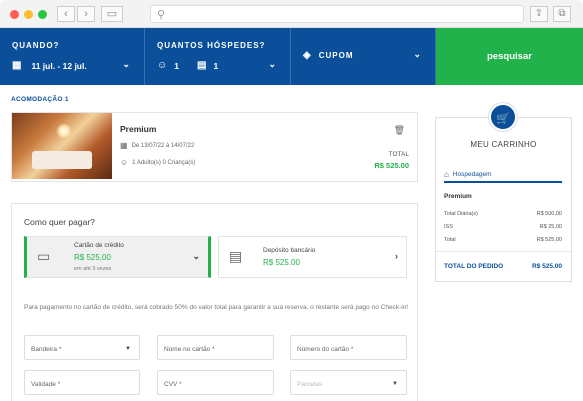  I want to click on dates-value: ▦ 11 jul. - 12 jul., so click(49, 65).